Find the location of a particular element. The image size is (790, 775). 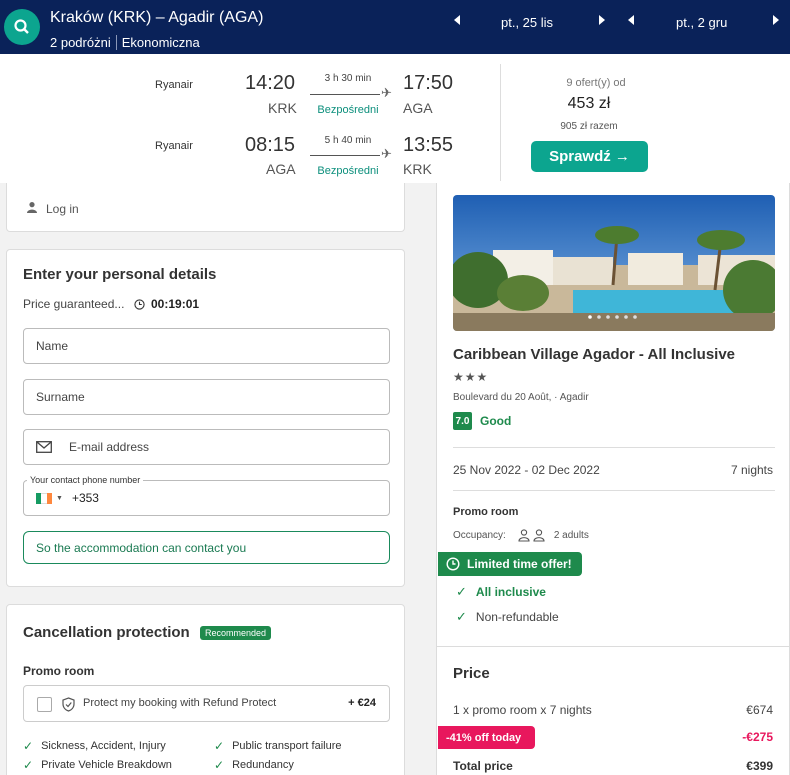

total-price-label: Total price is located at coordinates (483, 766).